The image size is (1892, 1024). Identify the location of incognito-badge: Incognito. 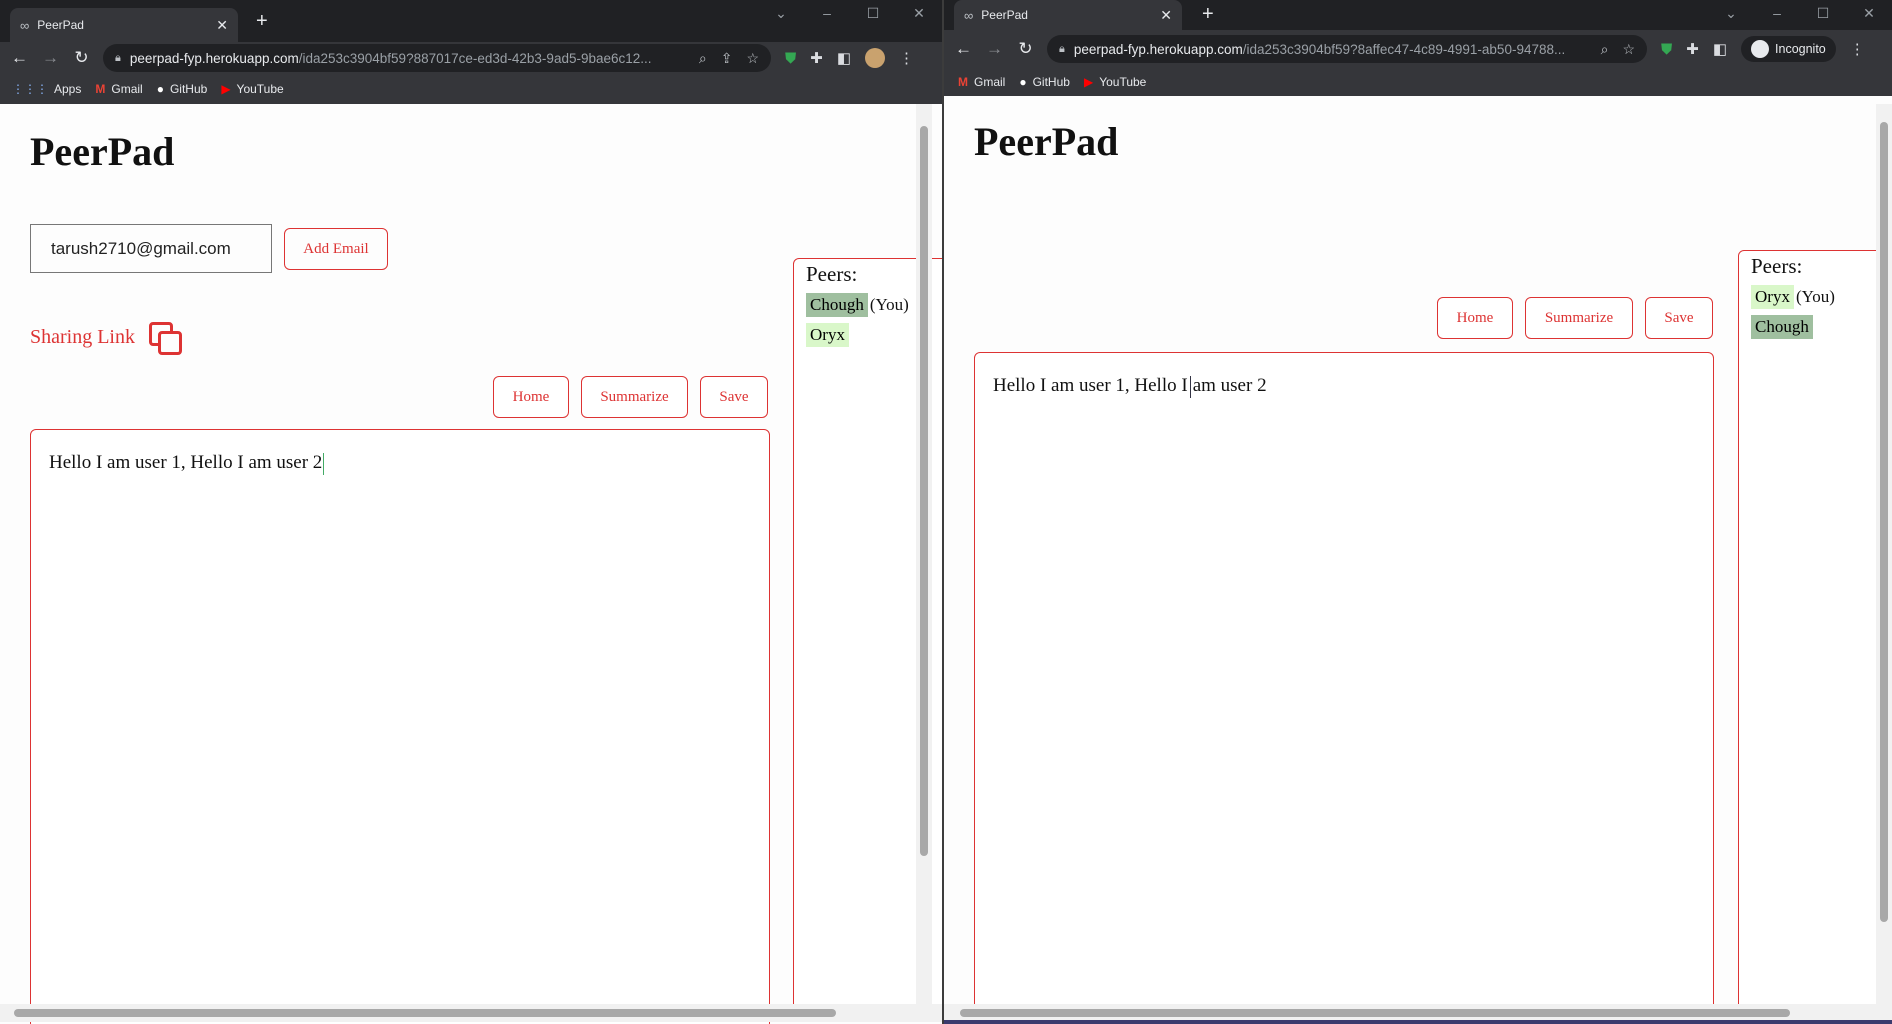
(1788, 49).